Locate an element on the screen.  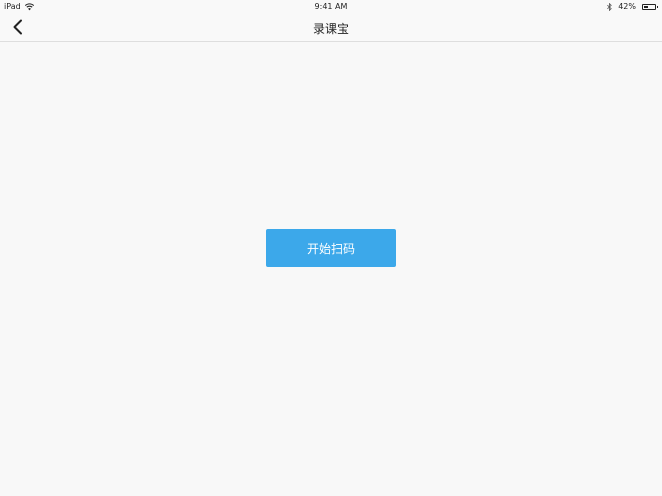
bluetooth-icon is located at coordinates (610, 6).